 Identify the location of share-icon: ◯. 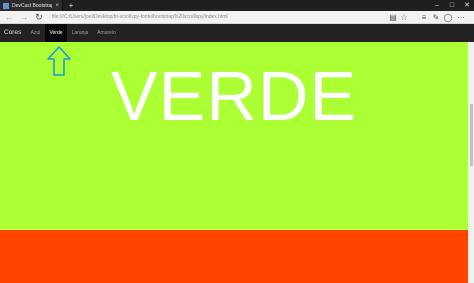
(448, 17).